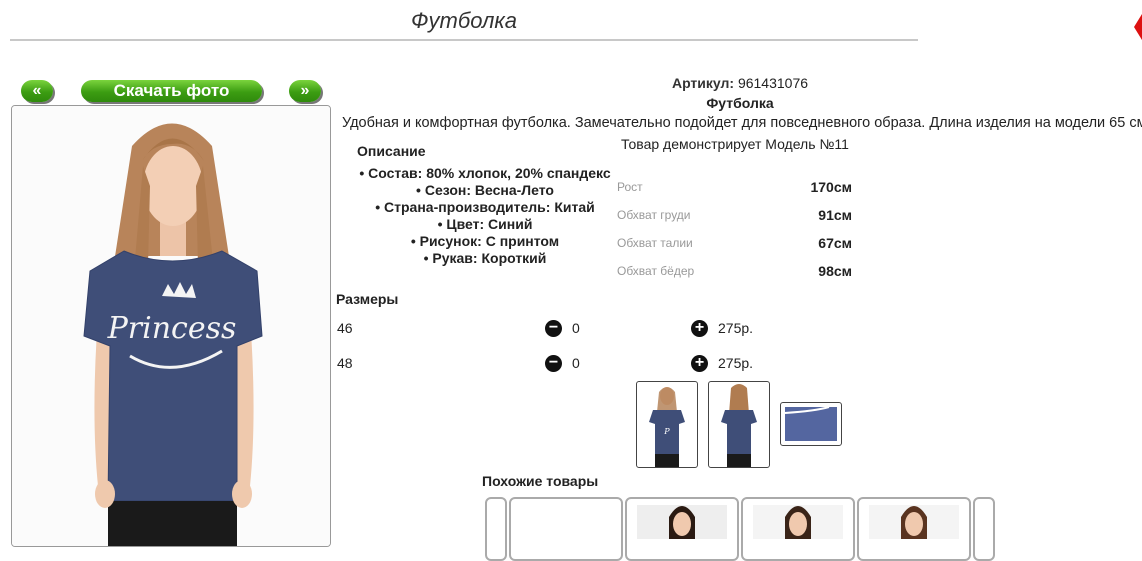  What do you see at coordinates (831, 187) in the screenshot?
I see `measure-value-height: 170см` at bounding box center [831, 187].